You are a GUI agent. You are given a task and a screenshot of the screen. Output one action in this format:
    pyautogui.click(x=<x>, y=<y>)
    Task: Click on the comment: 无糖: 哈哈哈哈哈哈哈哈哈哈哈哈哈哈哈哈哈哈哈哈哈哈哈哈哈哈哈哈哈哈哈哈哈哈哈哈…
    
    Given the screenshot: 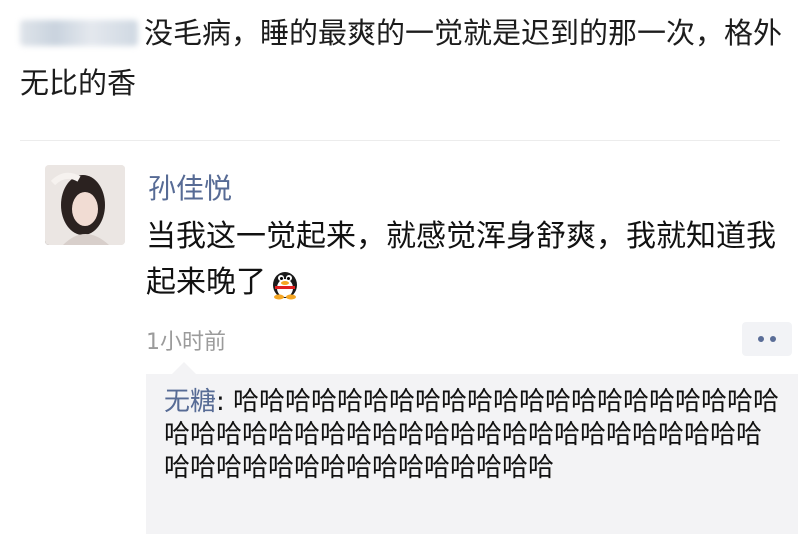 What is the action you would take?
    pyautogui.click(x=474, y=435)
    